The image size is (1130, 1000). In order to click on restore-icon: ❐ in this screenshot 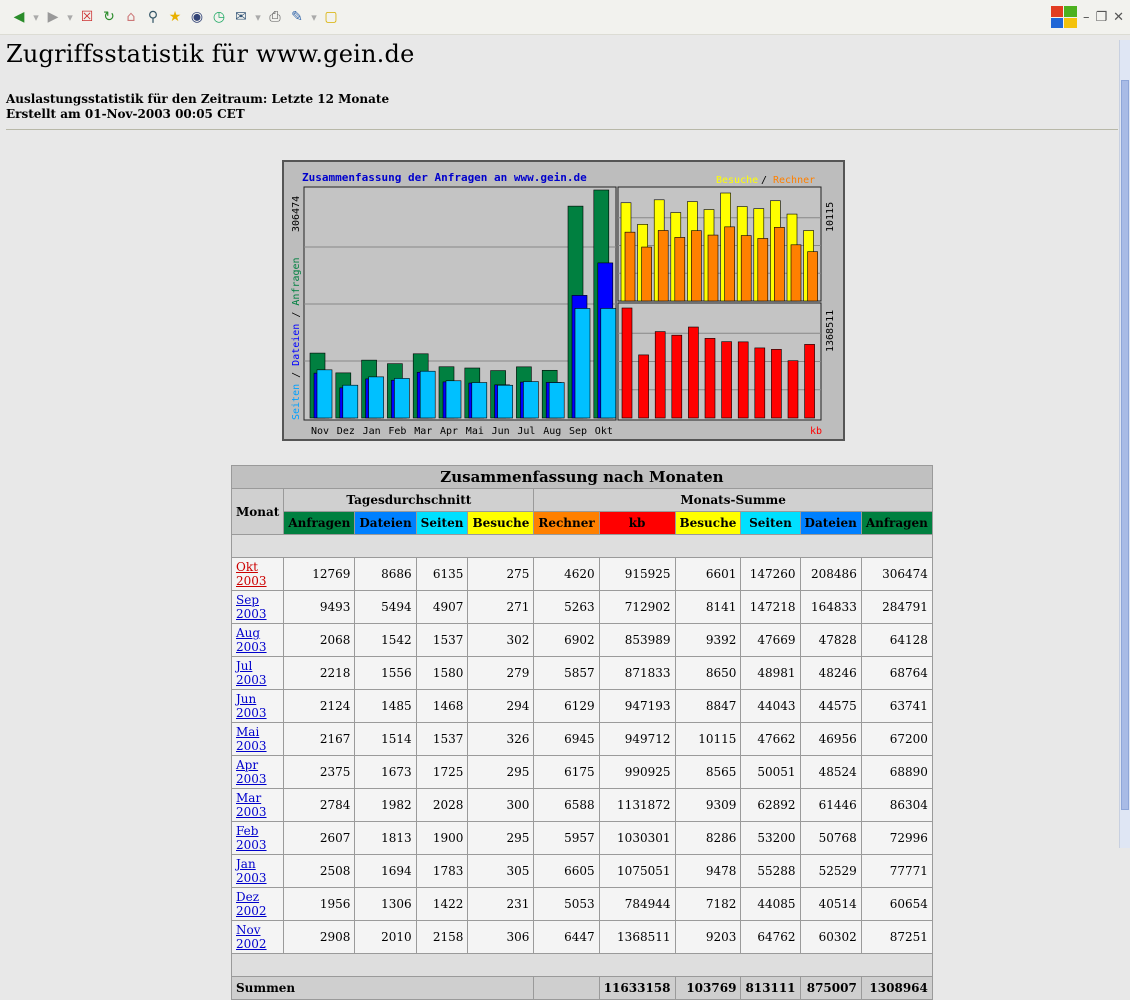, I will do `click(1101, 17)`.